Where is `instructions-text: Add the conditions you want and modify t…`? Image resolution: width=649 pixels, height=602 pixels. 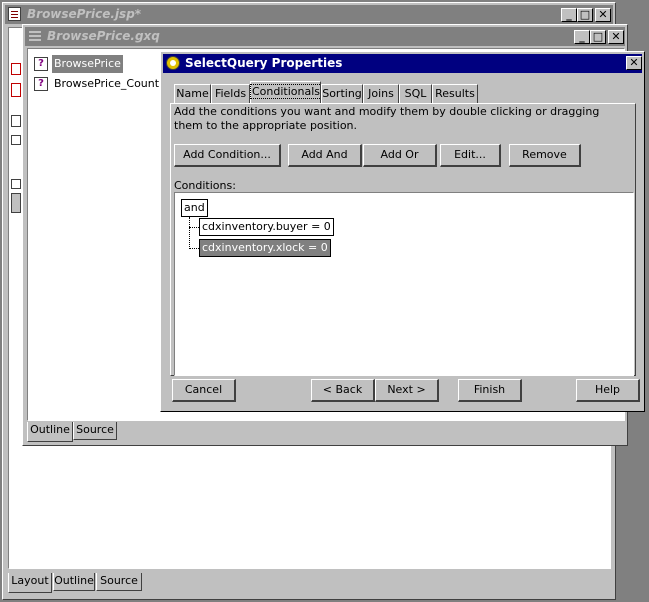 instructions-text: Add the conditions you want and modify t… is located at coordinates (387, 118).